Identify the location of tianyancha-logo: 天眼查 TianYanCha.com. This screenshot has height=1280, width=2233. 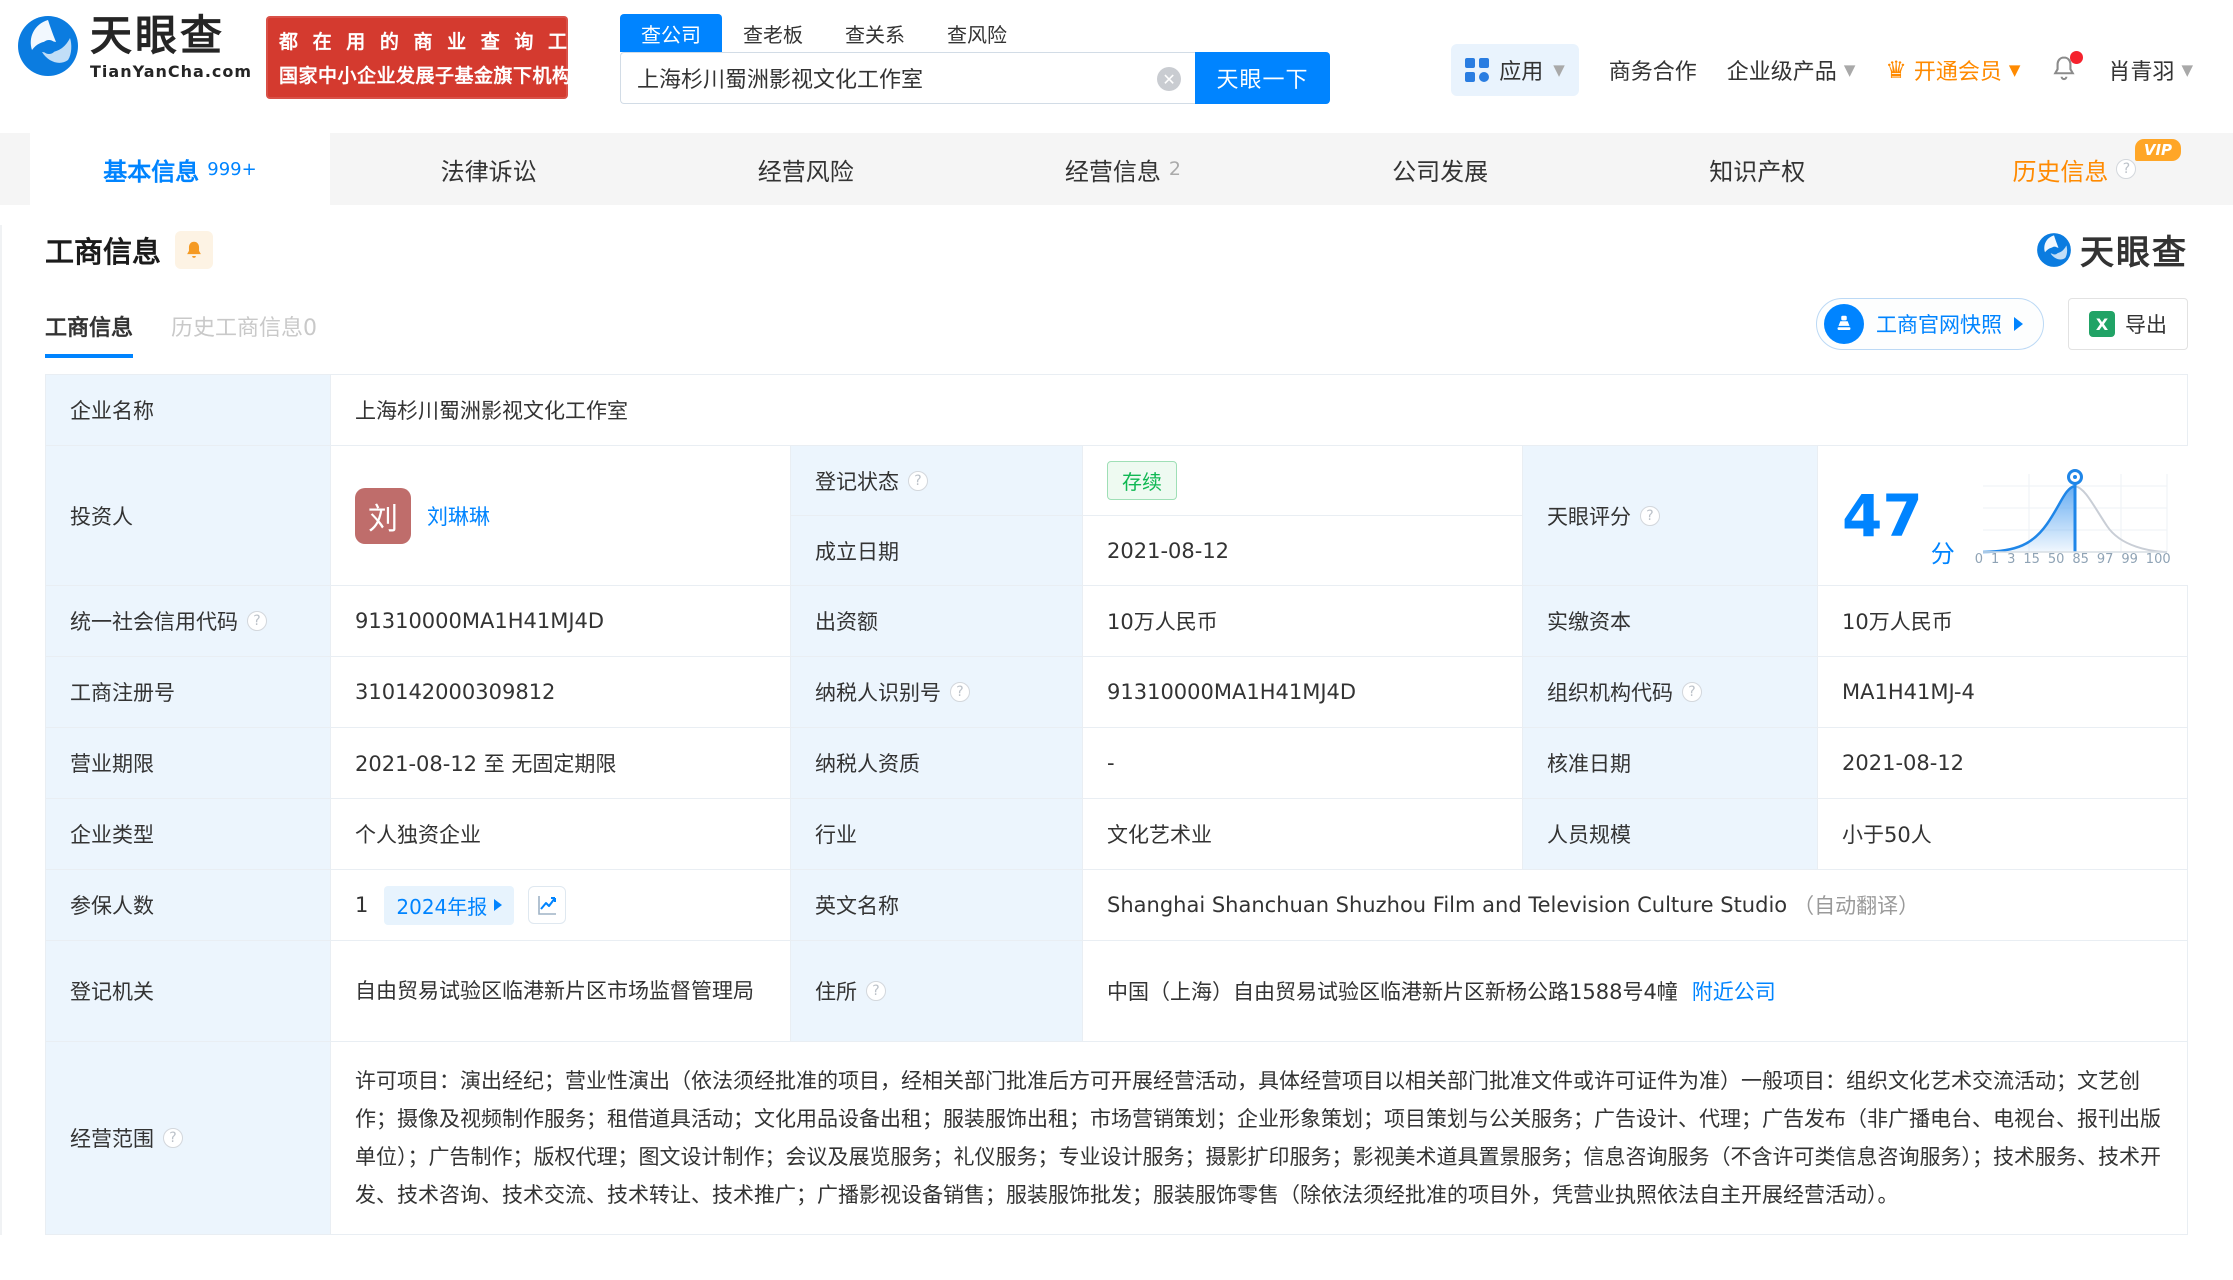
(134, 48).